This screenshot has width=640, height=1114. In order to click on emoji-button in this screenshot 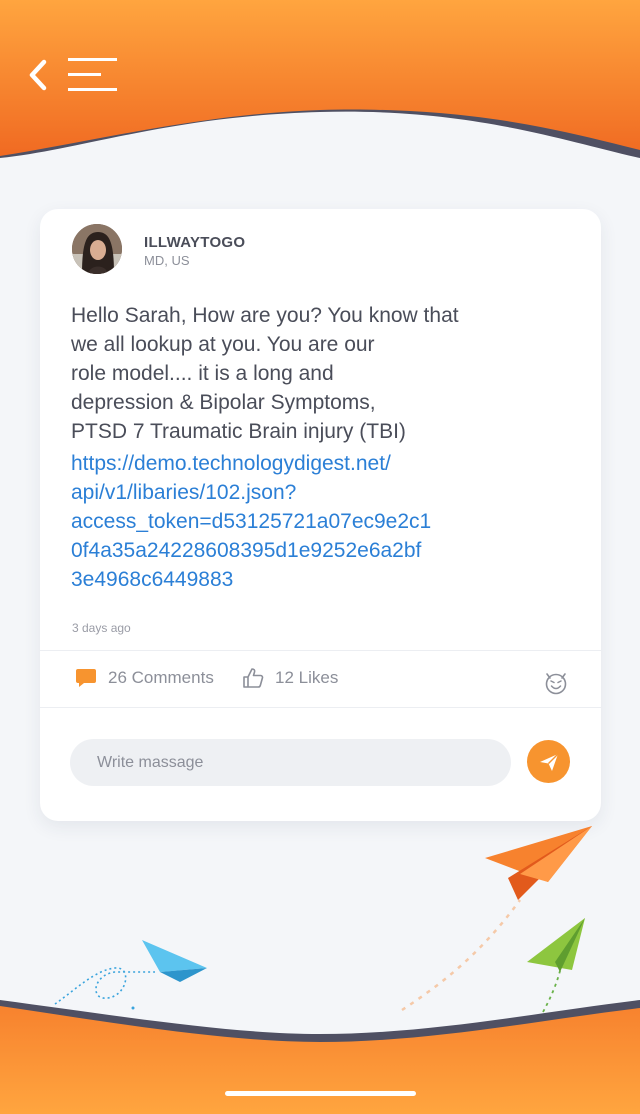, I will do `click(556, 682)`.